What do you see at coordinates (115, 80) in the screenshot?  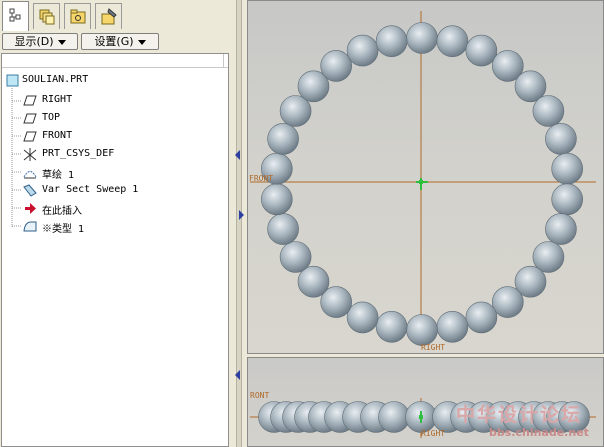 I see `tree-root-part: SOULIAN.PRT` at bounding box center [115, 80].